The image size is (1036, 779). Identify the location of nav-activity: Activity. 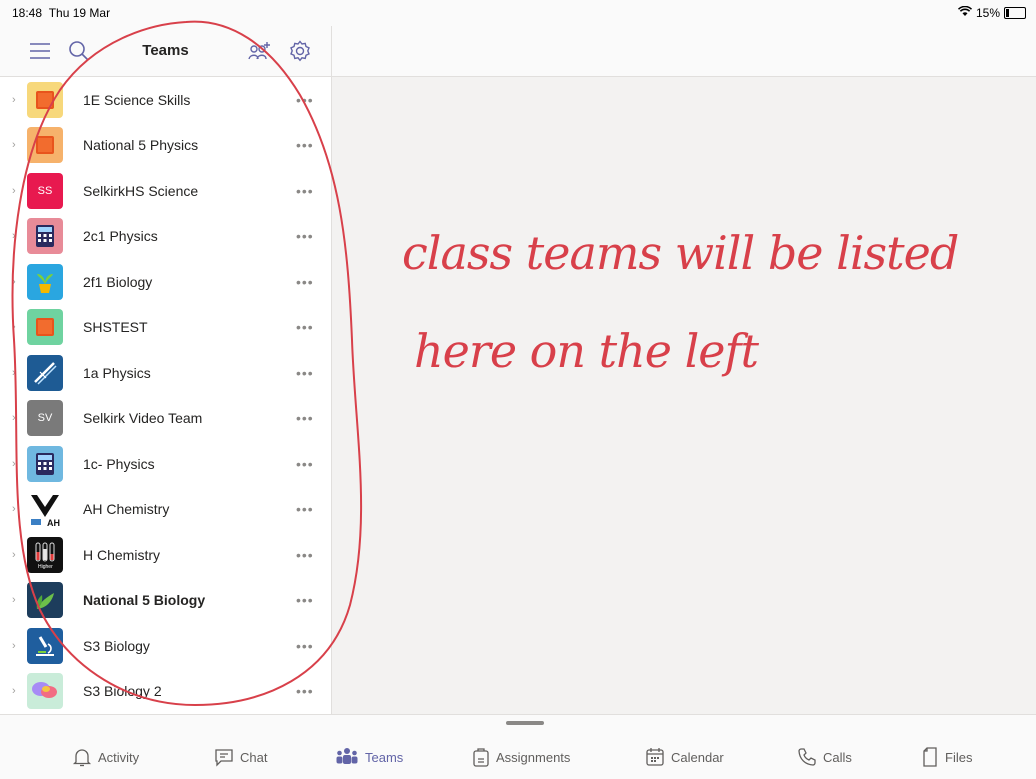
(105, 757).